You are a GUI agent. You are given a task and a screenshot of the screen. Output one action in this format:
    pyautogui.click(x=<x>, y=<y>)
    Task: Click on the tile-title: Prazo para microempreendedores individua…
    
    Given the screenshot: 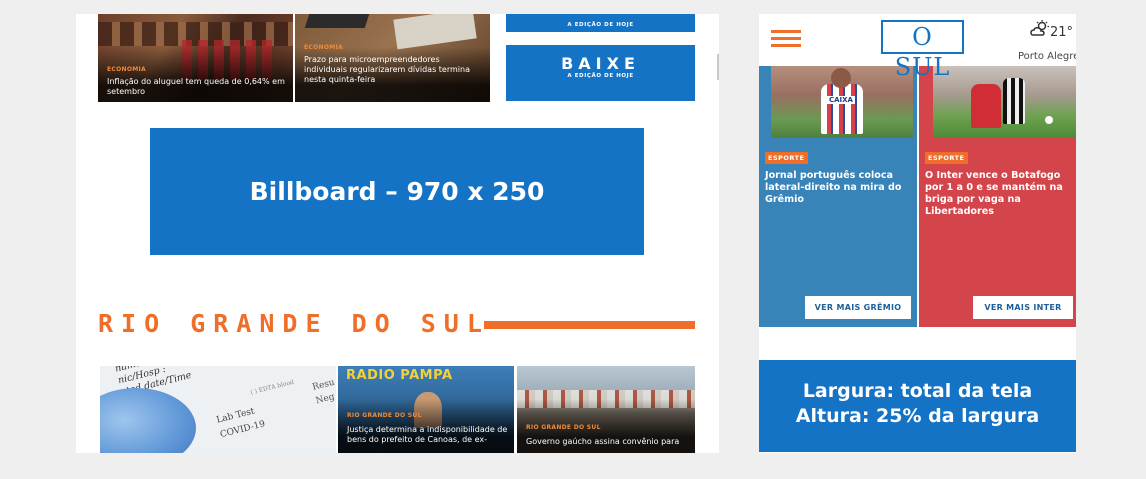 What is the action you would take?
    pyautogui.click(x=387, y=69)
    